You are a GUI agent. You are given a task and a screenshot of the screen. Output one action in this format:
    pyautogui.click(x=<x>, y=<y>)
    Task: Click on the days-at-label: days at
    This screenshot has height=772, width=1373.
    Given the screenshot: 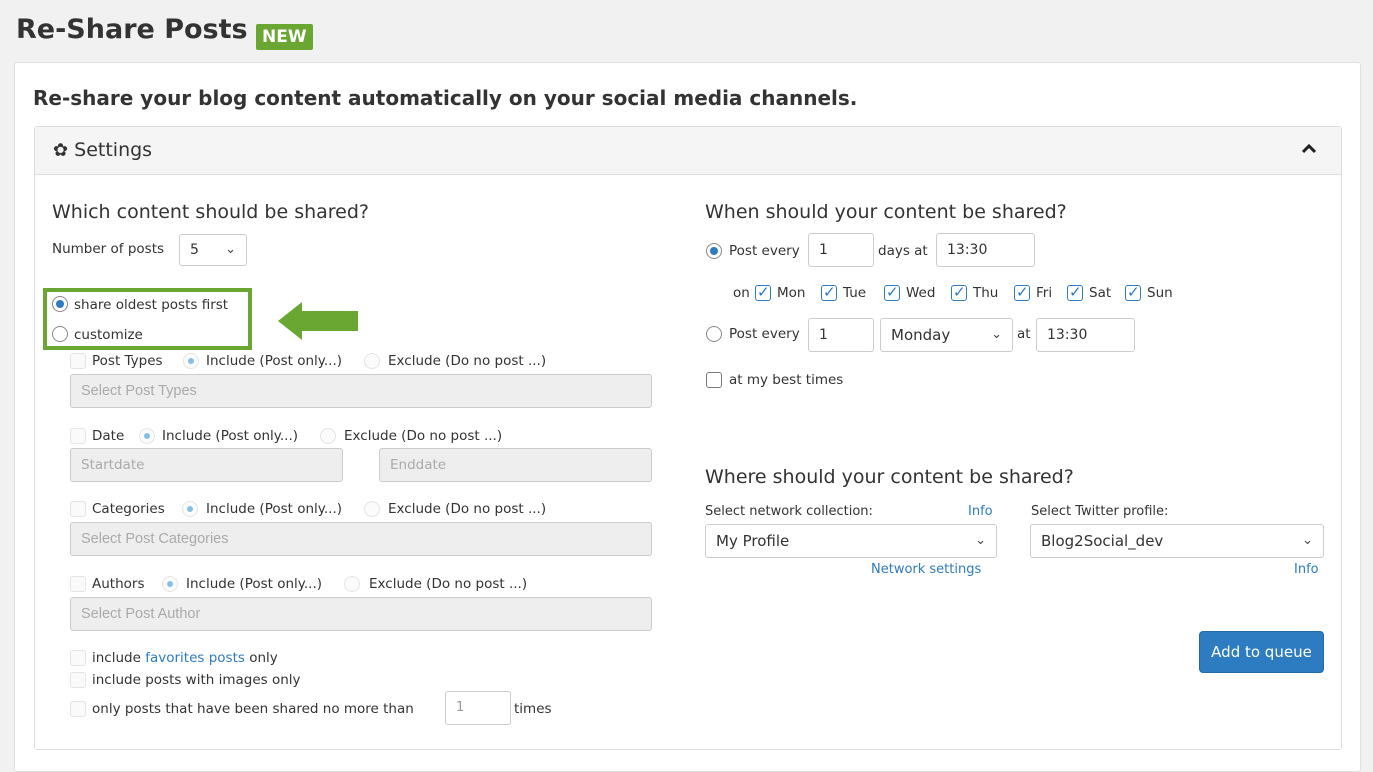 What is the action you would take?
    pyautogui.click(x=903, y=251)
    